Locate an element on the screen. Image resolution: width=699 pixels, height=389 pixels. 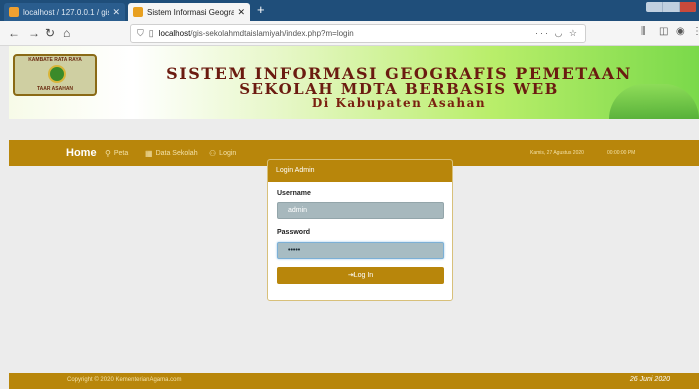
current-time: 00:00:00 PM is located at coordinates (621, 153).